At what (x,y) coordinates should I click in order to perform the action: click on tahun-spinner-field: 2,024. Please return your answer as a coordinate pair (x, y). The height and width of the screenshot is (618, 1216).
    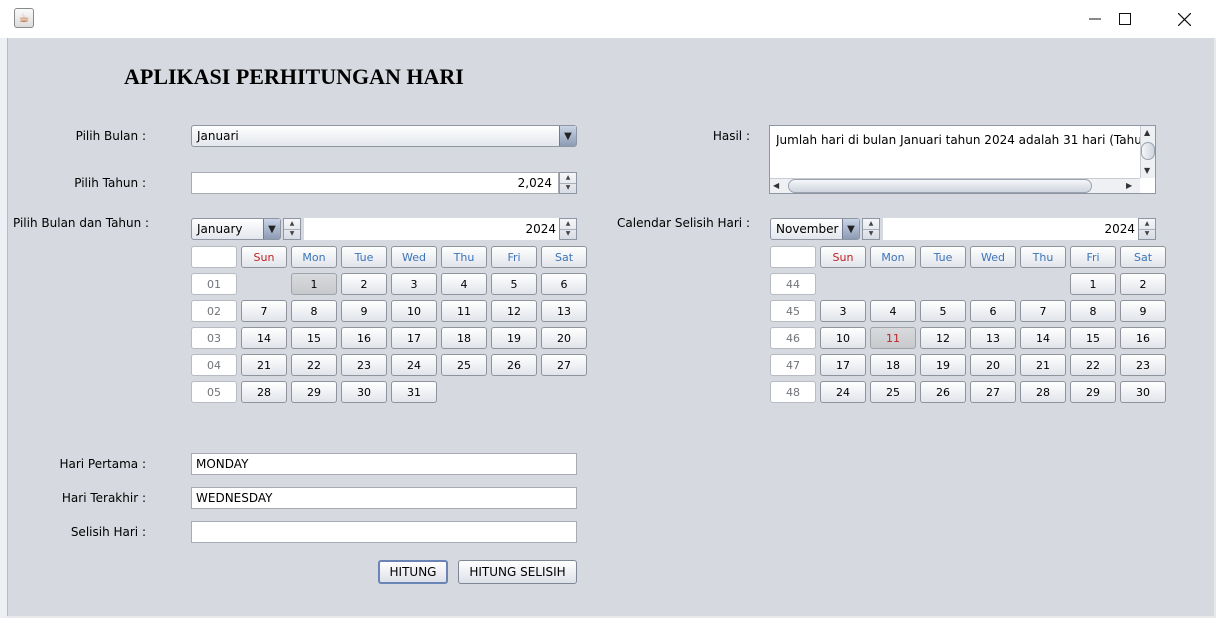
    Looking at the image, I should click on (375, 183).